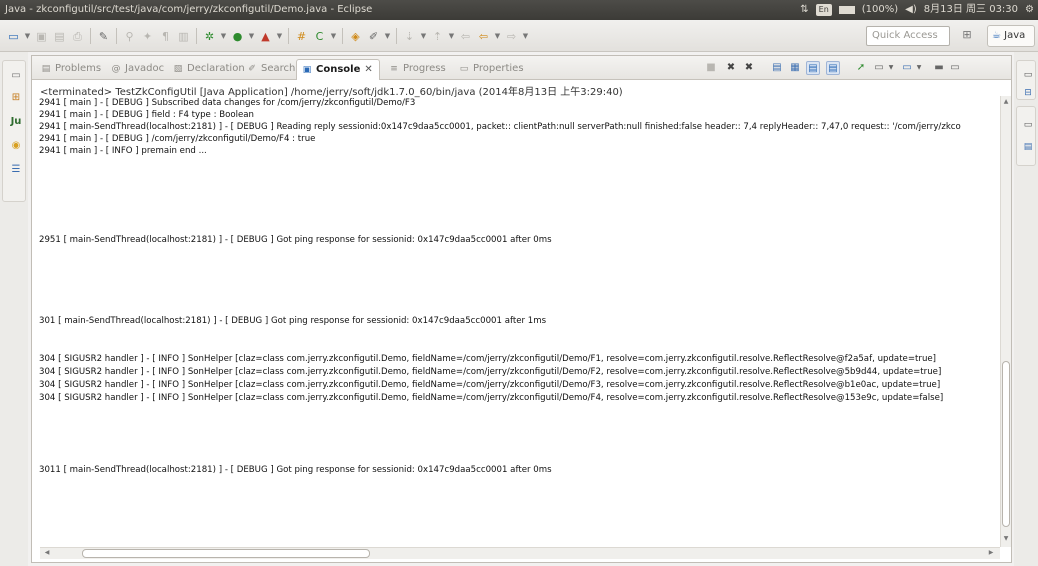 Image resolution: width=1038 pixels, height=566 pixels. What do you see at coordinates (270, 69) in the screenshot?
I see `tab-search: ✐ Search` at bounding box center [270, 69].